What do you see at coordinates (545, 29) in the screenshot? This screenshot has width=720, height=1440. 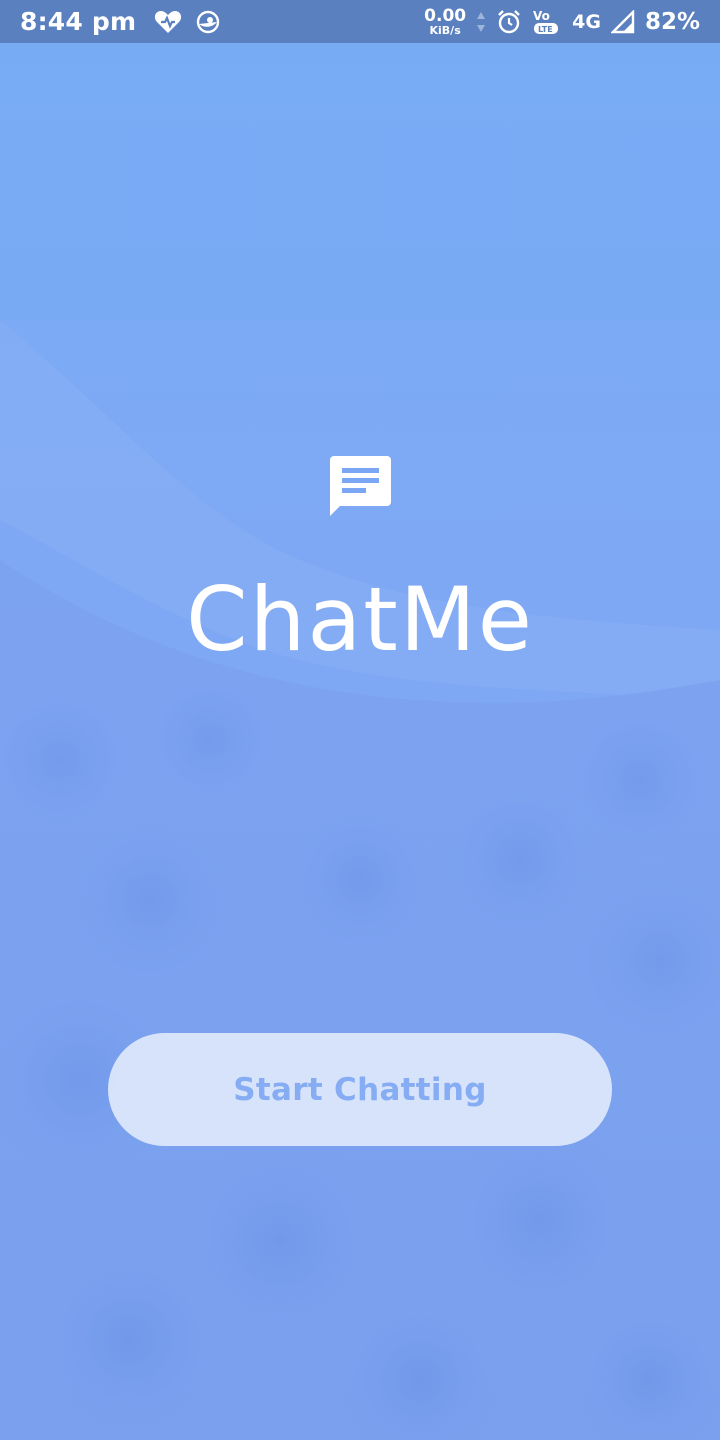 I see `svg-text: LTE` at bounding box center [545, 29].